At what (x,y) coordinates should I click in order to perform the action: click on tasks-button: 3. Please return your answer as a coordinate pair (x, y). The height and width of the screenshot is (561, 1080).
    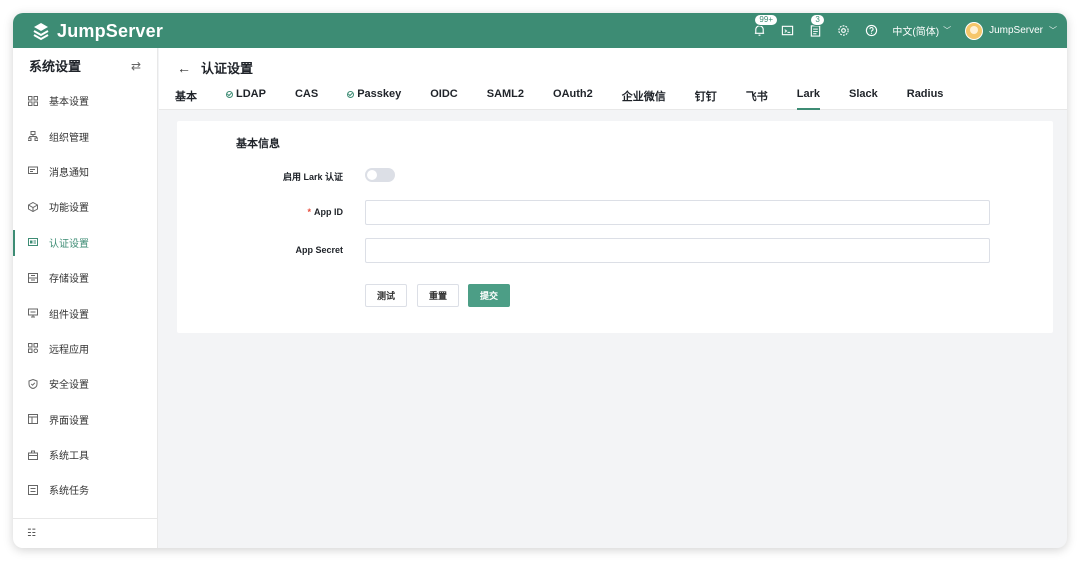
    Looking at the image, I should click on (816, 25).